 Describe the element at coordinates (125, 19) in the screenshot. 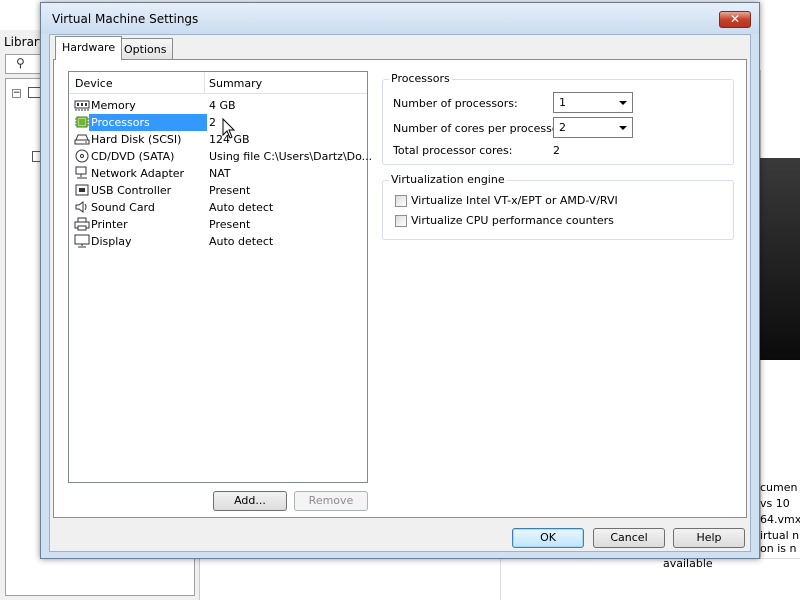

I see `dialog-title: Virtual Machine Settings` at that location.